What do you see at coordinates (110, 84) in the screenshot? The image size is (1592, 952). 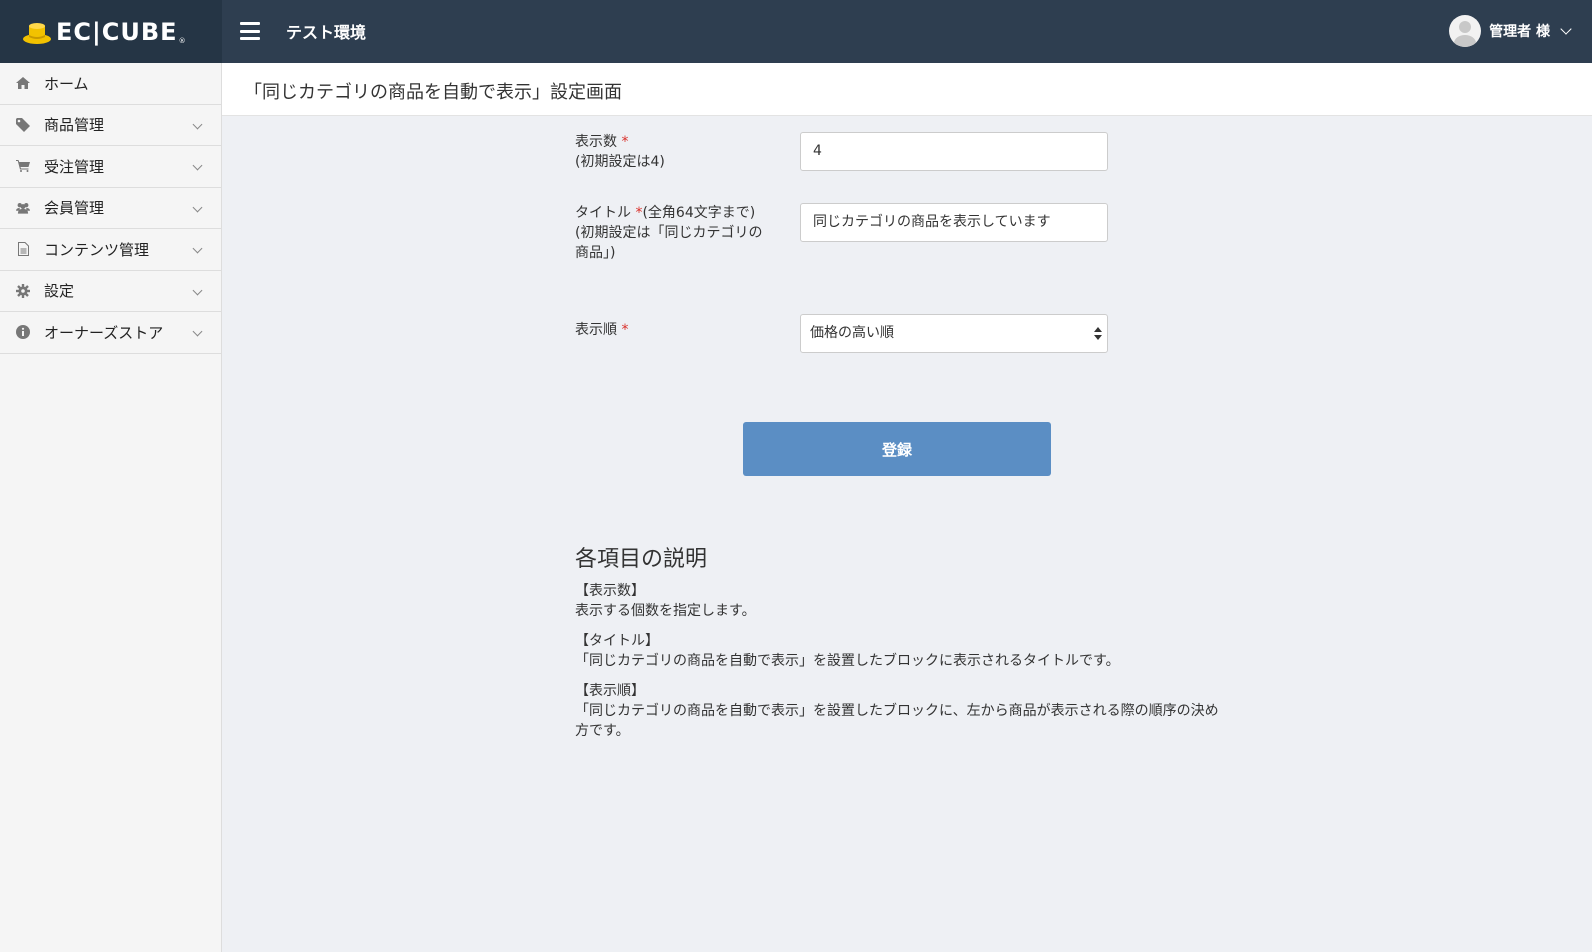 I see `sidebar-item-home: ホーム` at bounding box center [110, 84].